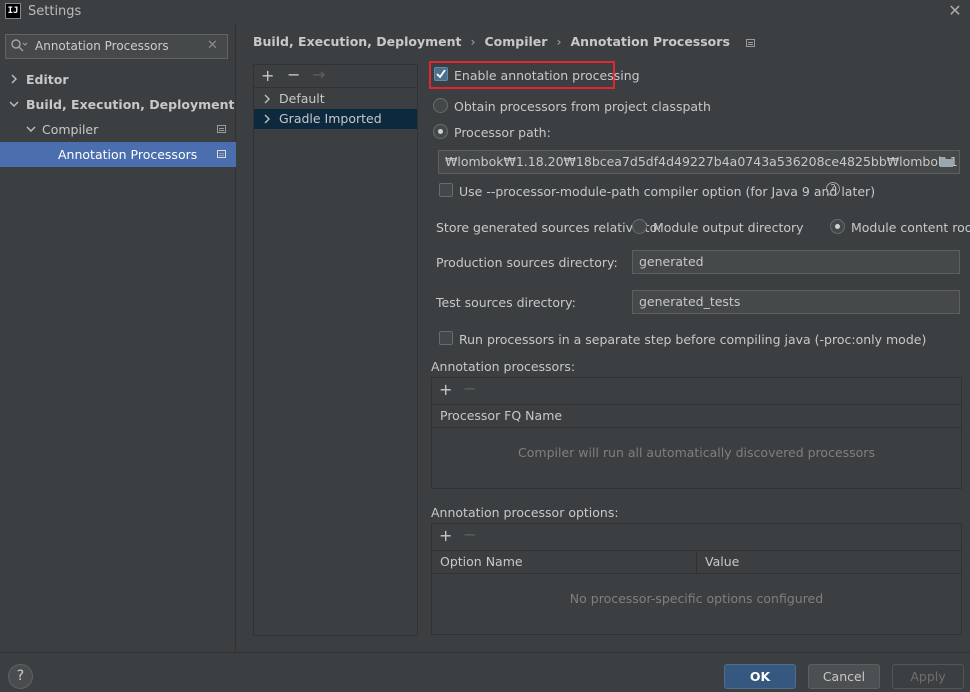  Describe the element at coordinates (446, 338) in the screenshot. I see `separate-step-checkbox` at that location.